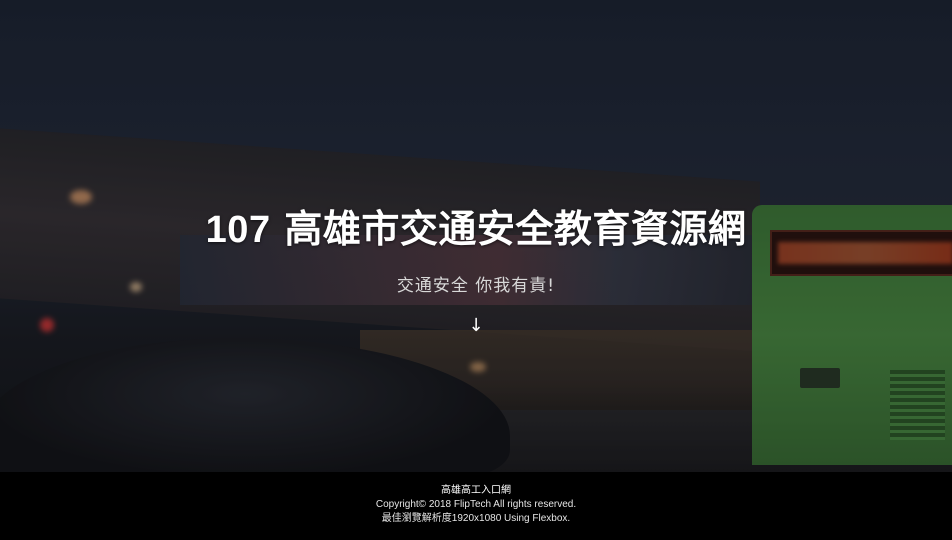  I want to click on title-text: 高雄市交通安全教育資源網, so click(515, 229).